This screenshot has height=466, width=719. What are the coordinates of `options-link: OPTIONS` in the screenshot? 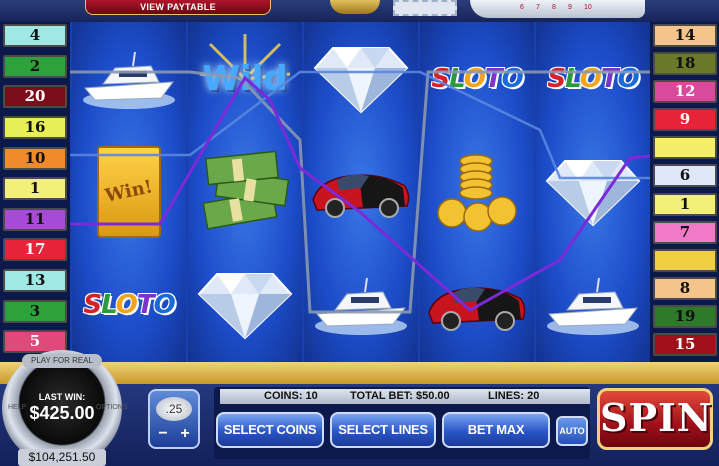 It's located at (112, 407).